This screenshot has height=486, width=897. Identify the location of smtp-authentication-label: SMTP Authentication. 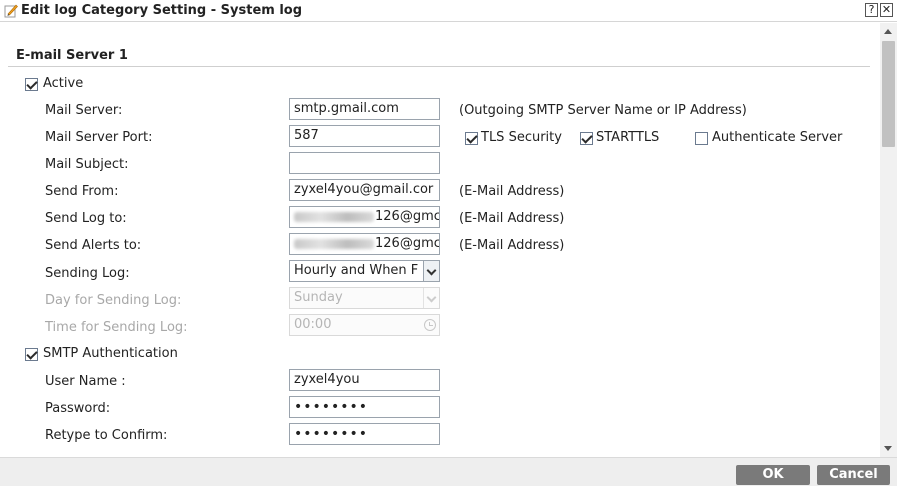
(110, 353).